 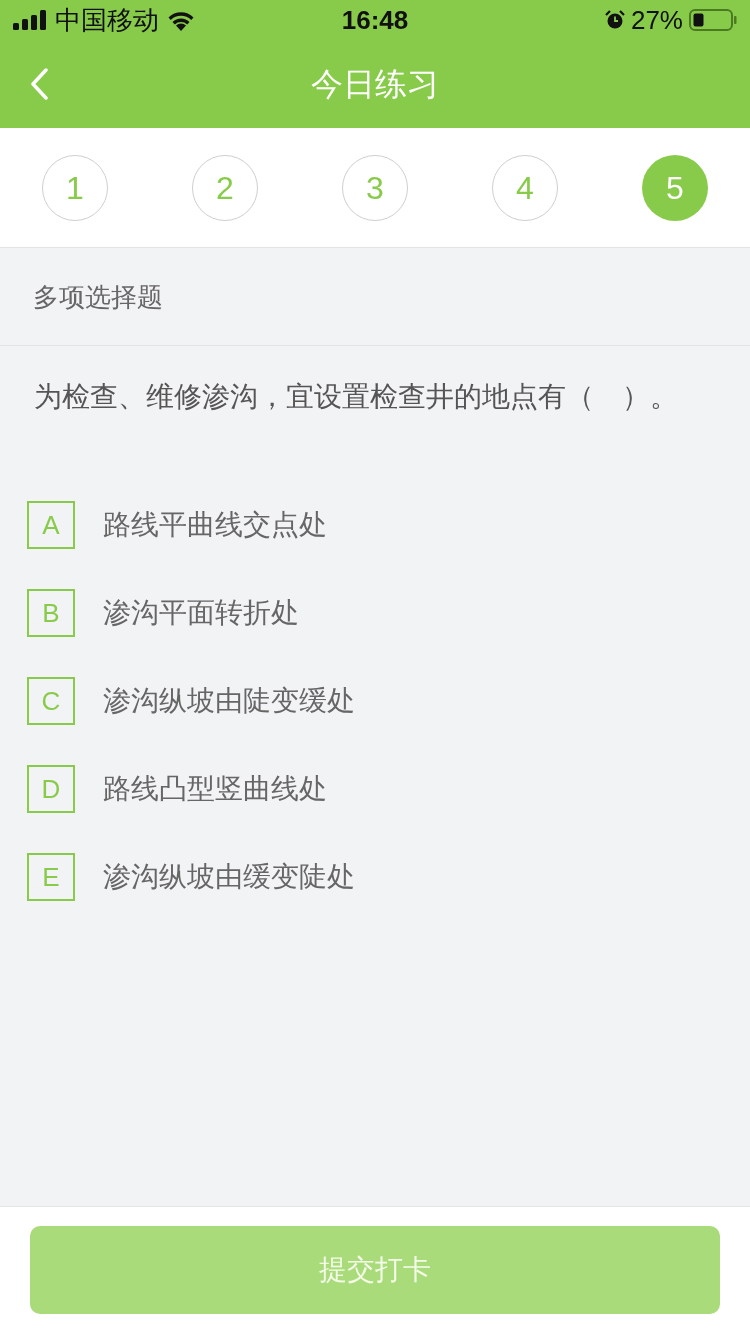 What do you see at coordinates (51, 789) in the screenshot?
I see `option-letter-box: D` at bounding box center [51, 789].